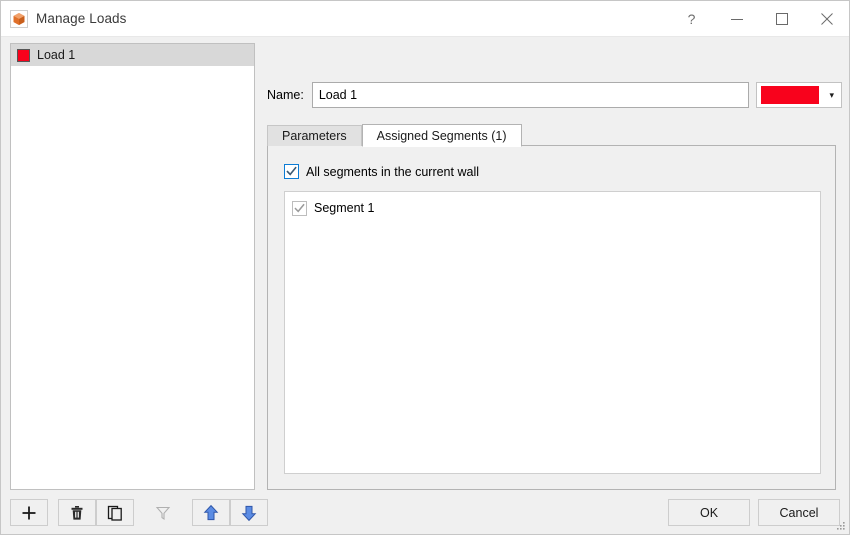  I want to click on arrow-down-icon, so click(249, 513).